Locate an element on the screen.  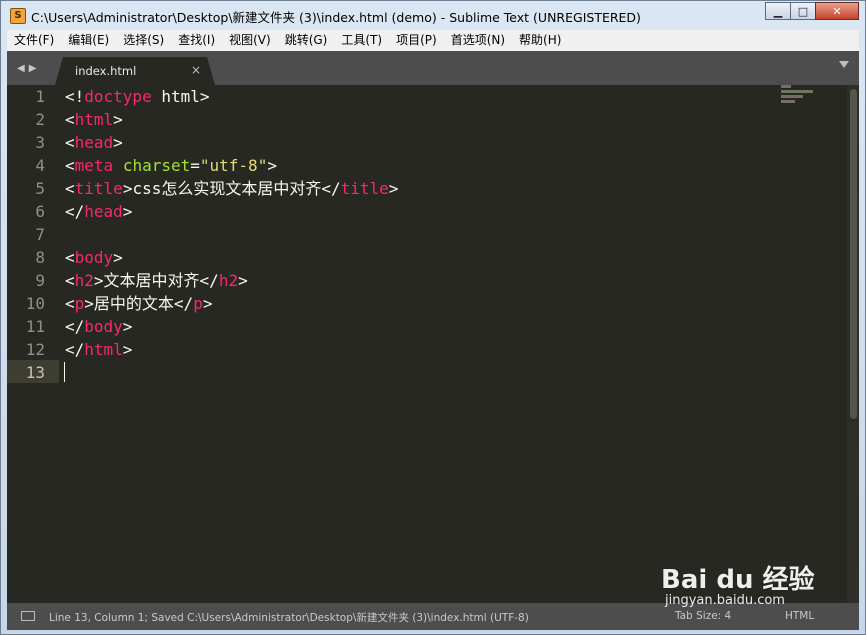
tab-label: index.html is located at coordinates (106, 71).